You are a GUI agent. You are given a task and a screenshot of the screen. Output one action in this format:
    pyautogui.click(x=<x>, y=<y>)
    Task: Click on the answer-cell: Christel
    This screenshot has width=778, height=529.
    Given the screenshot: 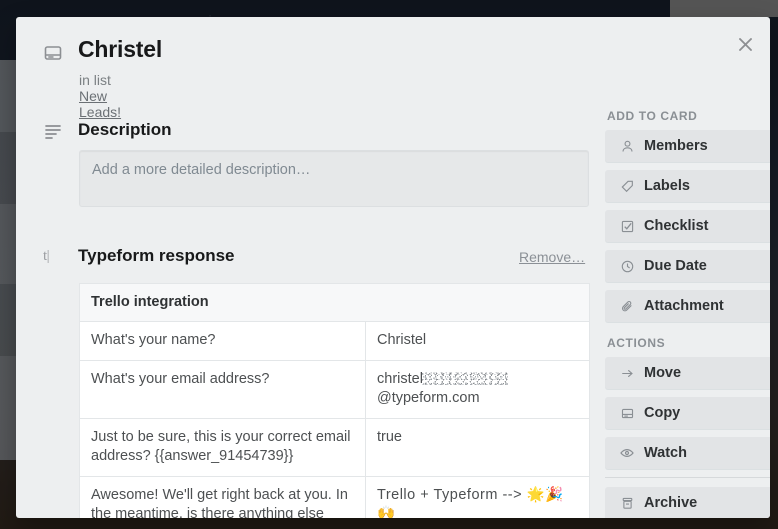 What is the action you would take?
    pyautogui.click(x=477, y=341)
    